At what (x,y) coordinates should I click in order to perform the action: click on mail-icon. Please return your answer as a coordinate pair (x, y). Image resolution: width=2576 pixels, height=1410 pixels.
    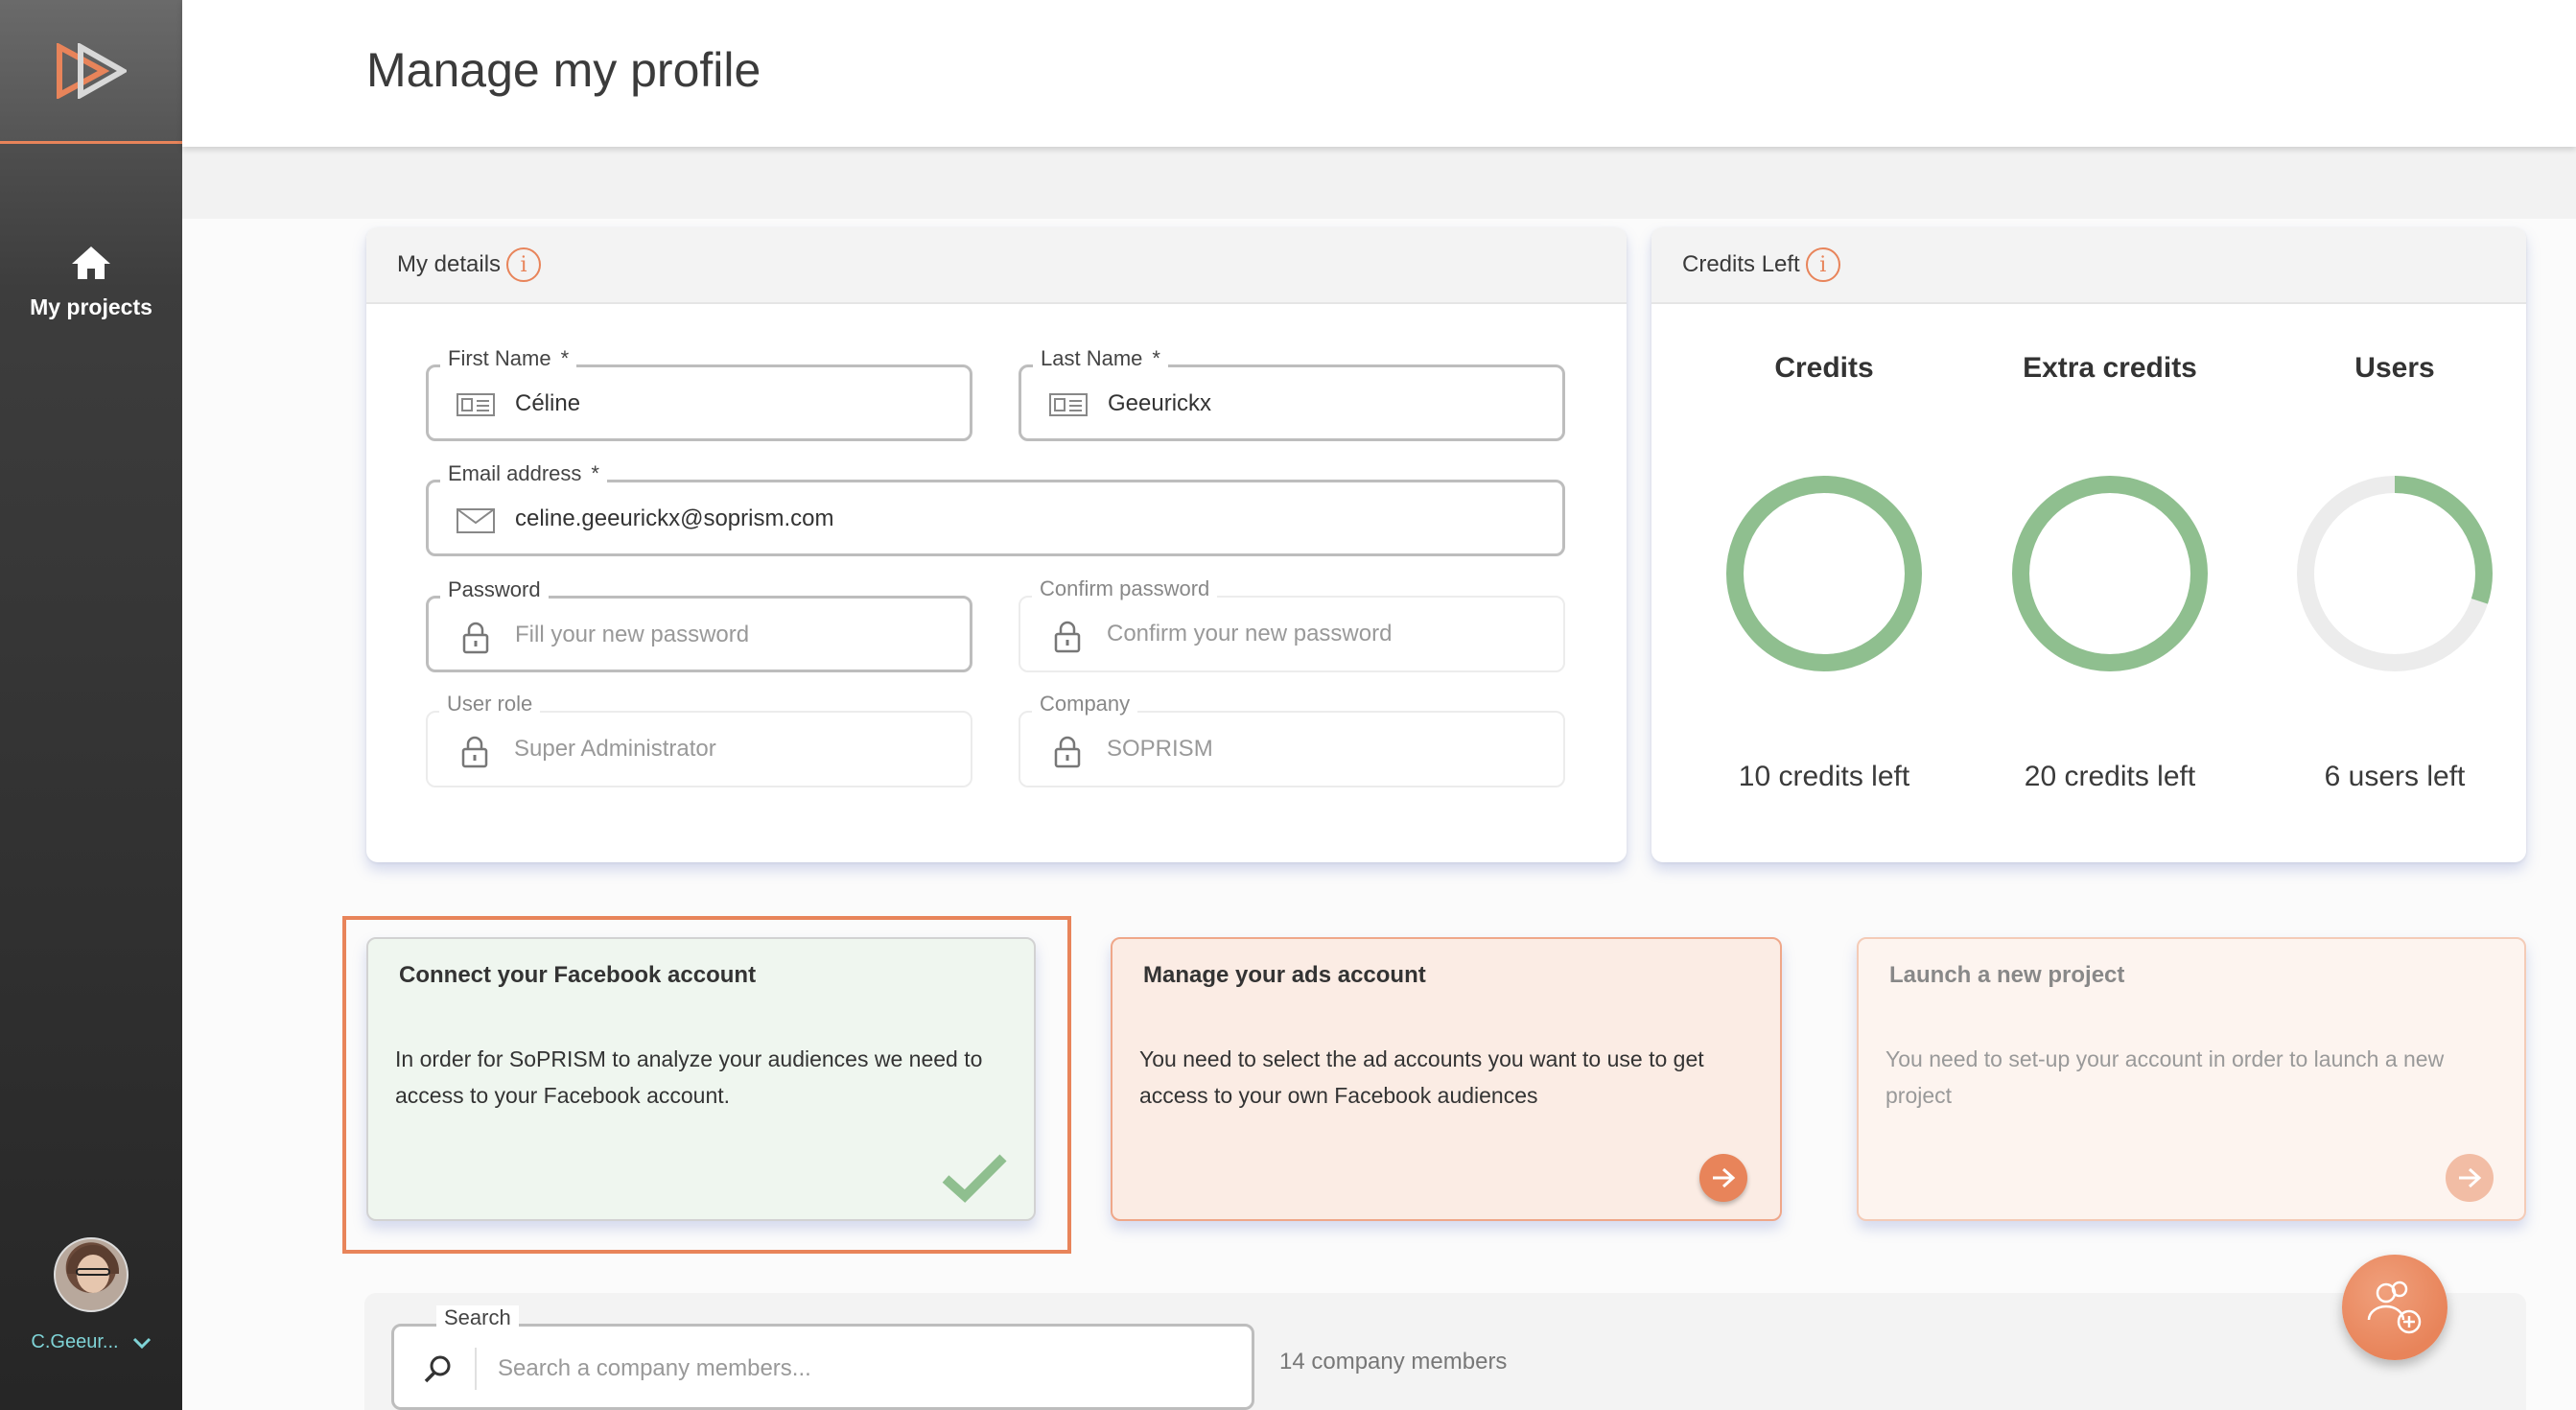
    Looking at the image, I should click on (476, 520).